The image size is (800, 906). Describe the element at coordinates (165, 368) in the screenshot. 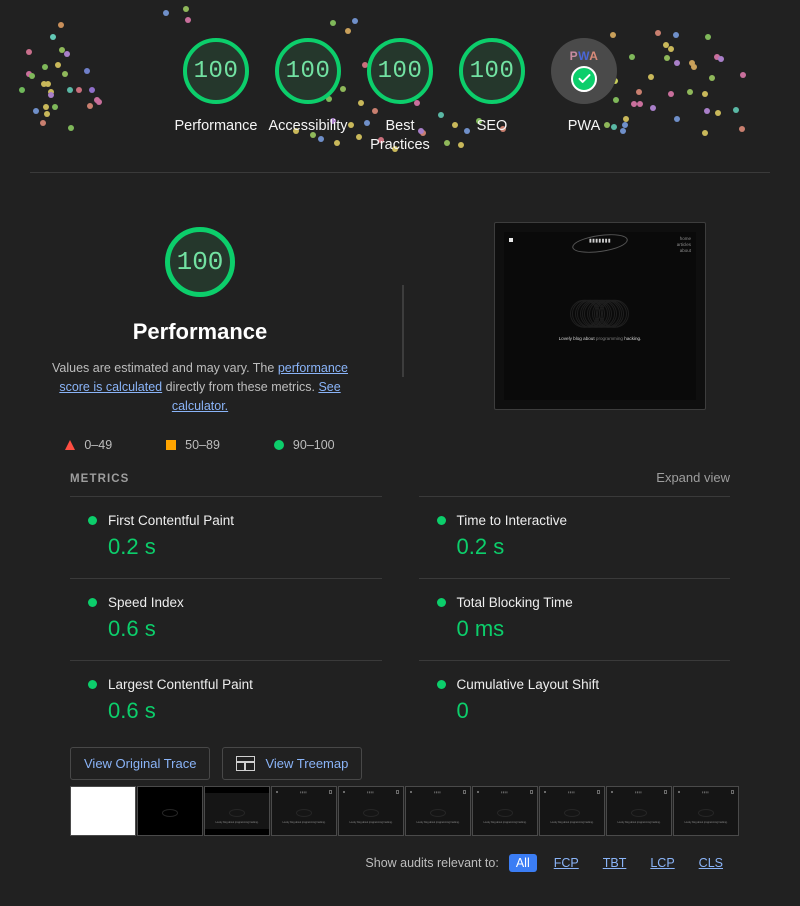

I see `desc-text-1: Values are estimated and may vary. The` at that location.